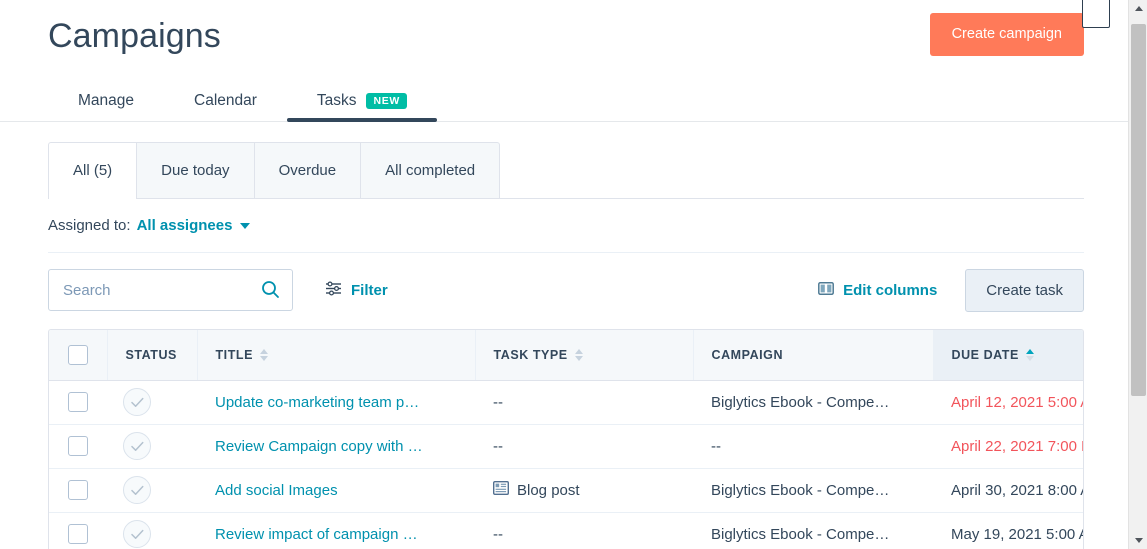  I want to click on search-input, so click(170, 290).